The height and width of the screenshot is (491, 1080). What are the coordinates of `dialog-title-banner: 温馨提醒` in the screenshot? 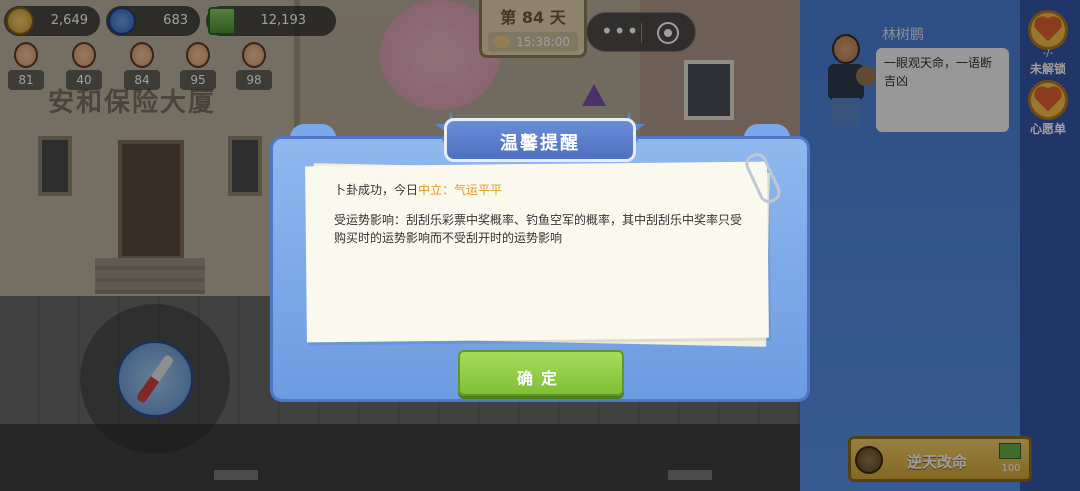 It's located at (540, 140).